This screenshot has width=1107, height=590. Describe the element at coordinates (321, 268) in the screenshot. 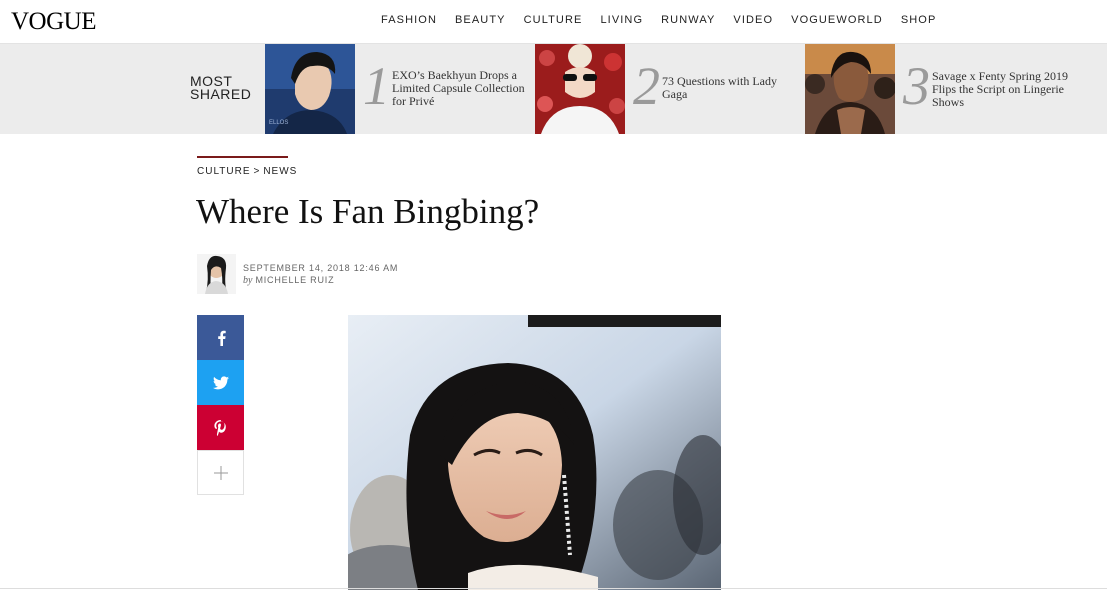

I see `publish-date: SEPTEMBER 14, 2018 12:46 AM` at that location.